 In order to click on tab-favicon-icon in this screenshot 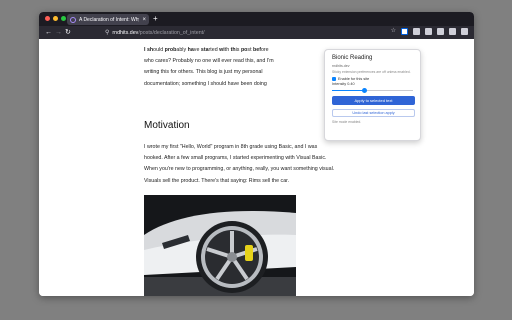, I will do `click(73, 19)`.